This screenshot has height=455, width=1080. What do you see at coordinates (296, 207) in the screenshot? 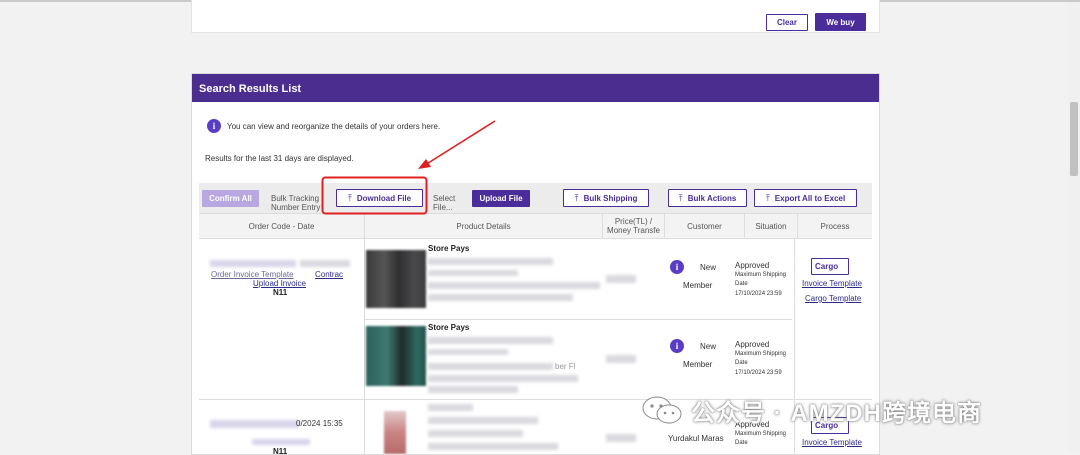
I see `bulk-tracking-line2: Number Entry` at bounding box center [296, 207].